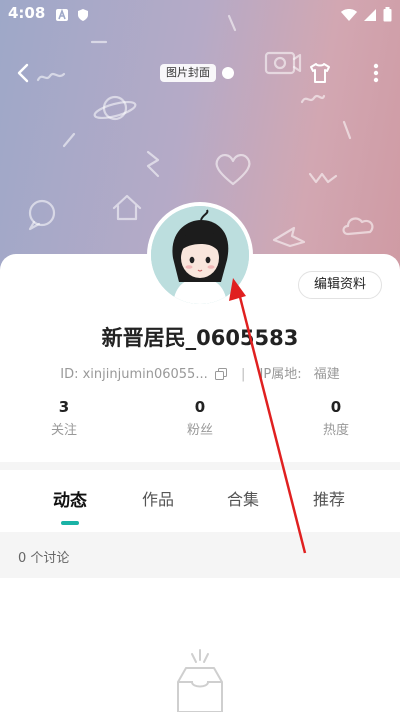 The width and height of the screenshot is (400, 712). Describe the element at coordinates (358, 226) in the screenshot. I see `cloud-doodle-icon` at that location.